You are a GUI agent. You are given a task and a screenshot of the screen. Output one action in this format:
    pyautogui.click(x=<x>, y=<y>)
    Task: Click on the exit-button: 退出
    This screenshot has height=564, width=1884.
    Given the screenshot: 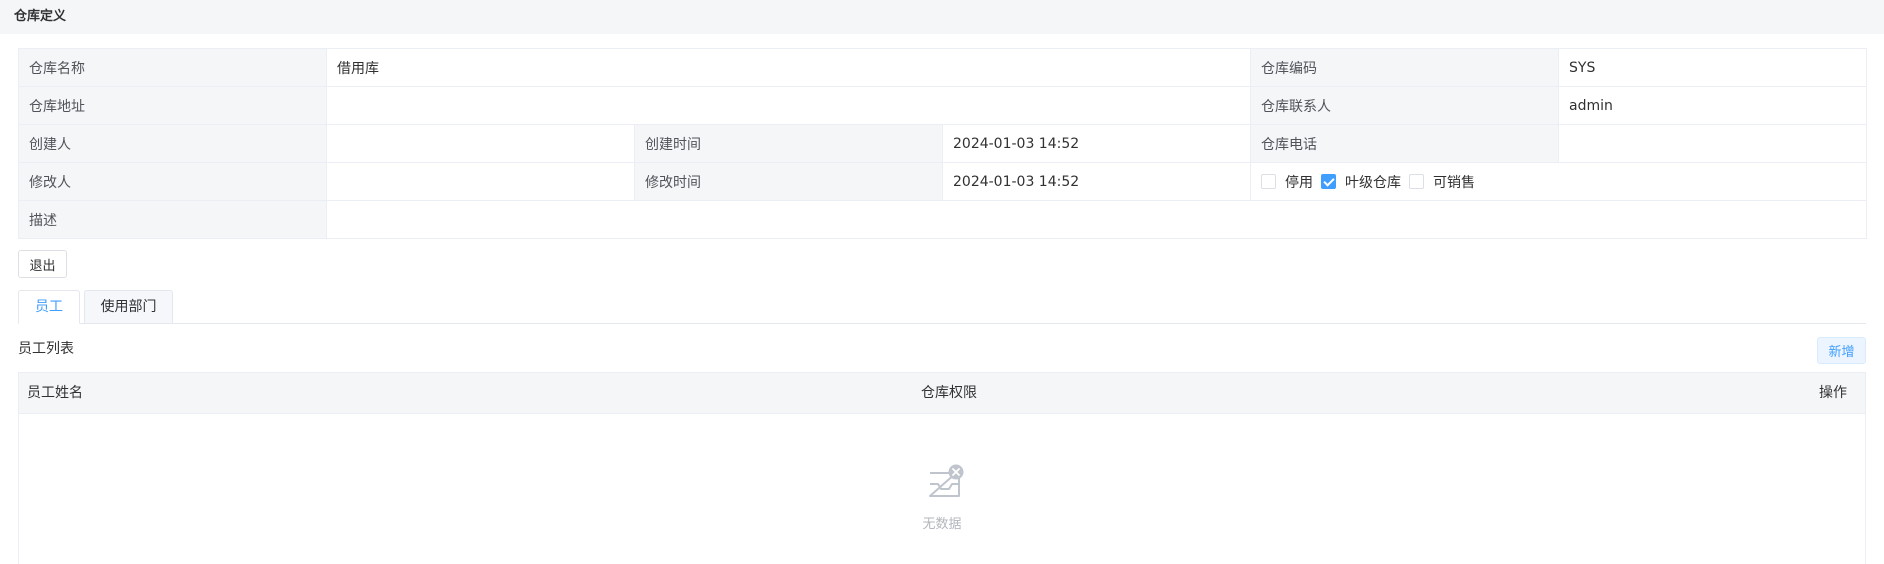 What is the action you would take?
    pyautogui.click(x=42, y=264)
    